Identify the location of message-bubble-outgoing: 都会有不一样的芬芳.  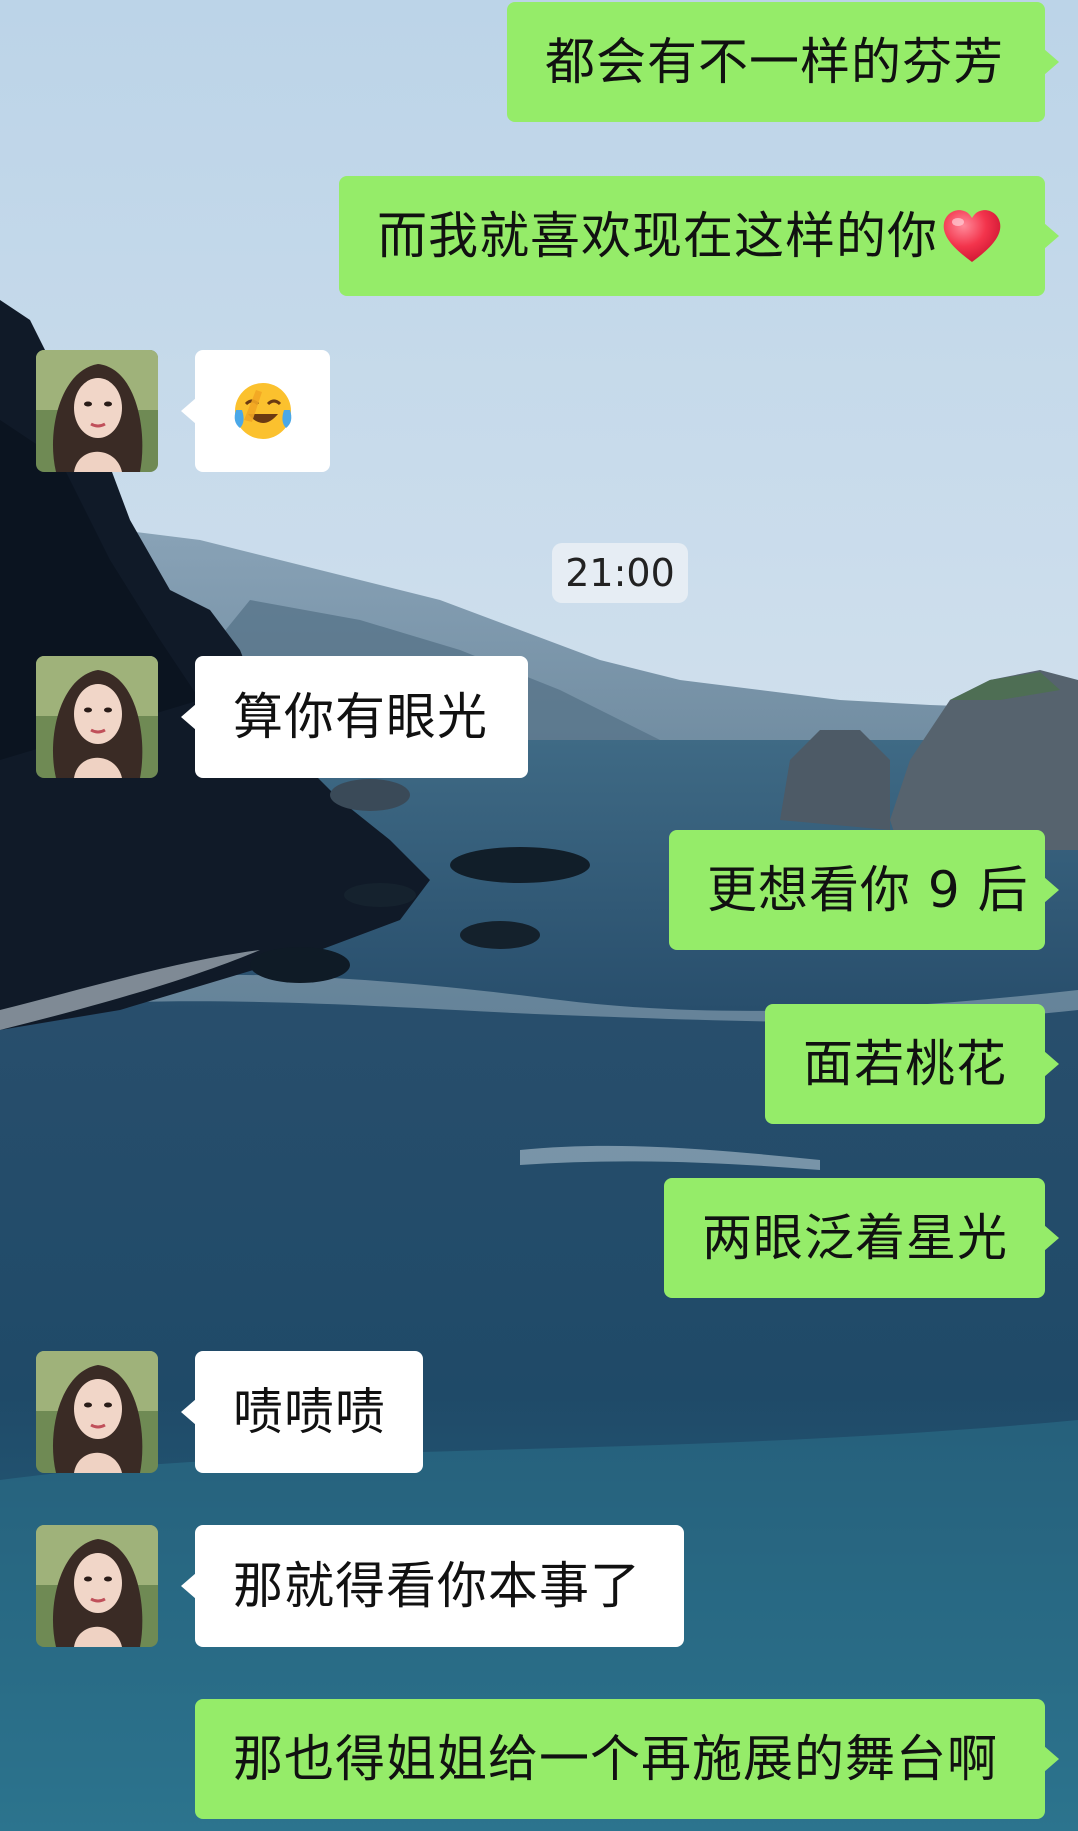
(776, 62).